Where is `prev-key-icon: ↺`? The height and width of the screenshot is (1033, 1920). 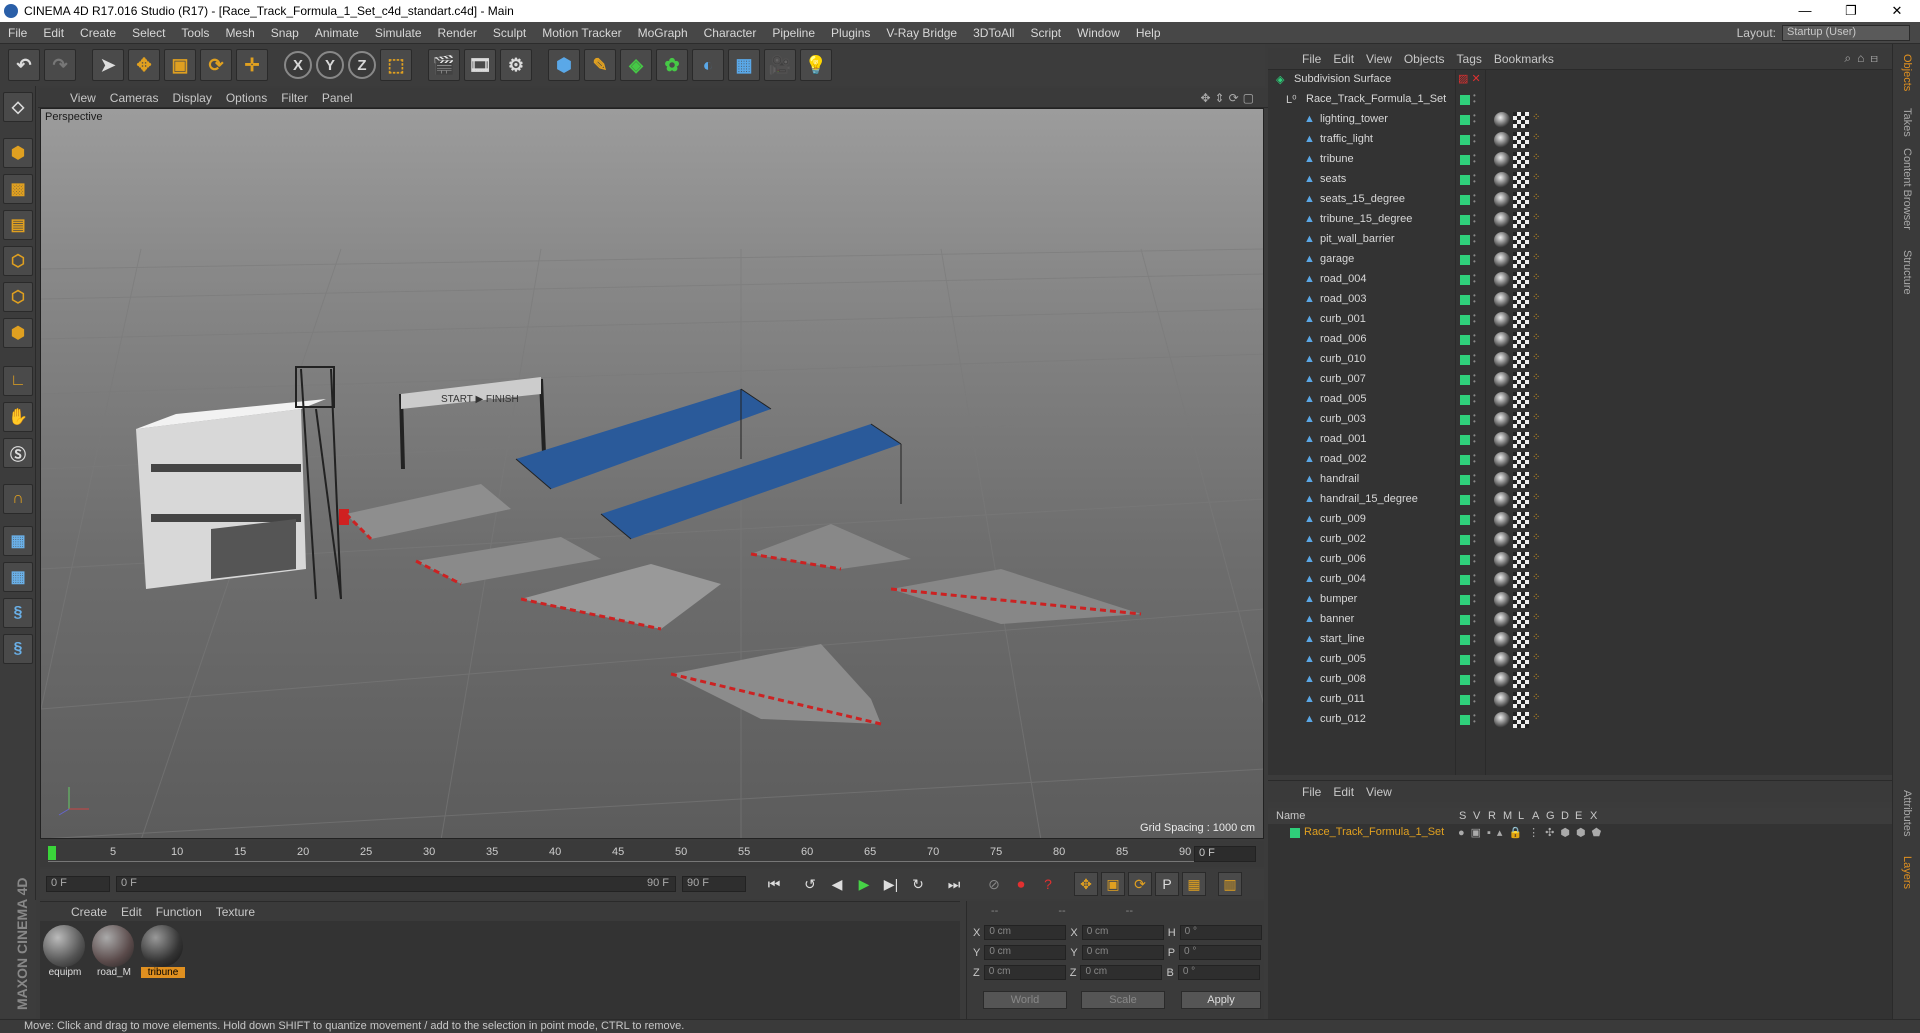
prev-key-icon: ↺ is located at coordinates (810, 884).